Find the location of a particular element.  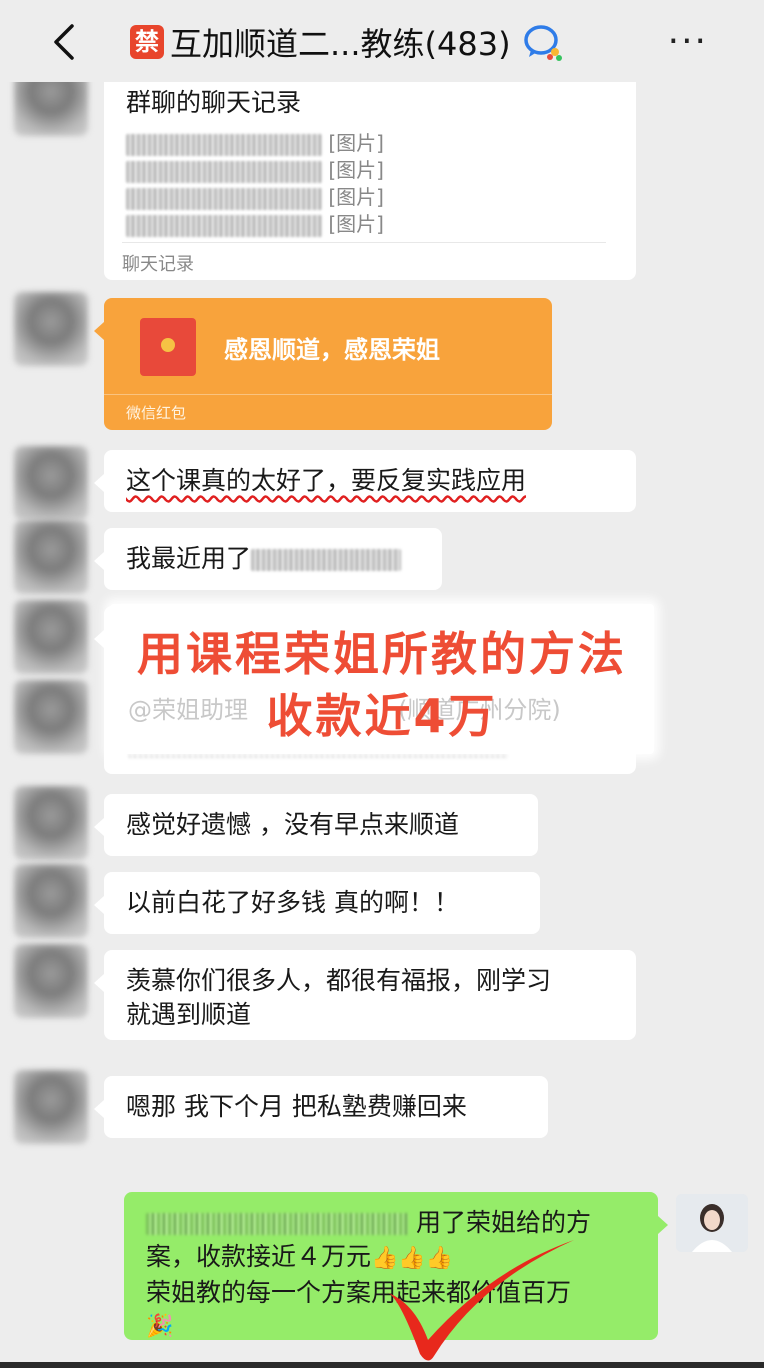

overlay-headline: 用课程荣姐所教的方法 is located at coordinates (382, 654).